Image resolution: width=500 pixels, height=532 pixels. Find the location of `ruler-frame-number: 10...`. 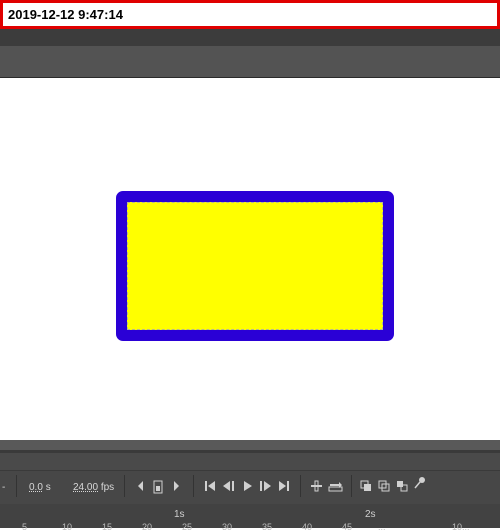

ruler-frame-number: 10... is located at coordinates (461, 527).